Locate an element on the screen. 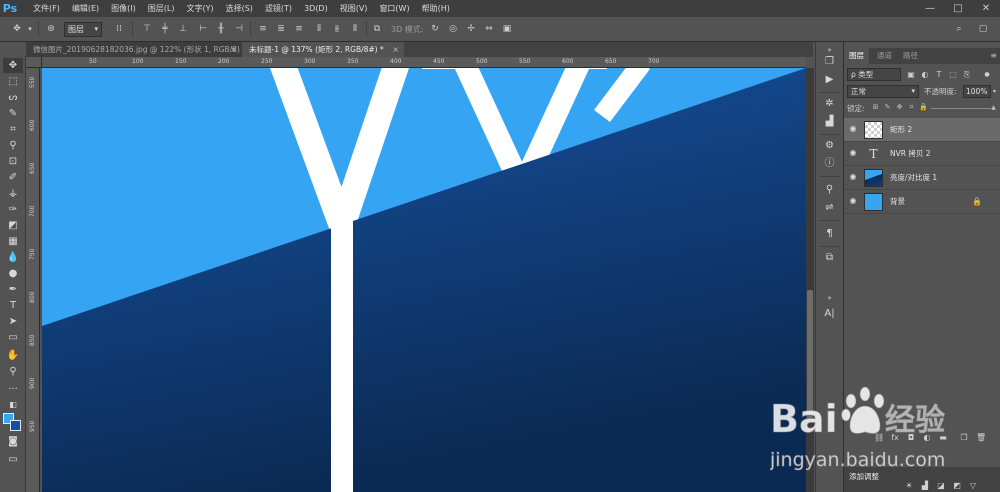 The height and width of the screenshot is (492, 1000). close-window-button: ✕ is located at coordinates (986, 8).